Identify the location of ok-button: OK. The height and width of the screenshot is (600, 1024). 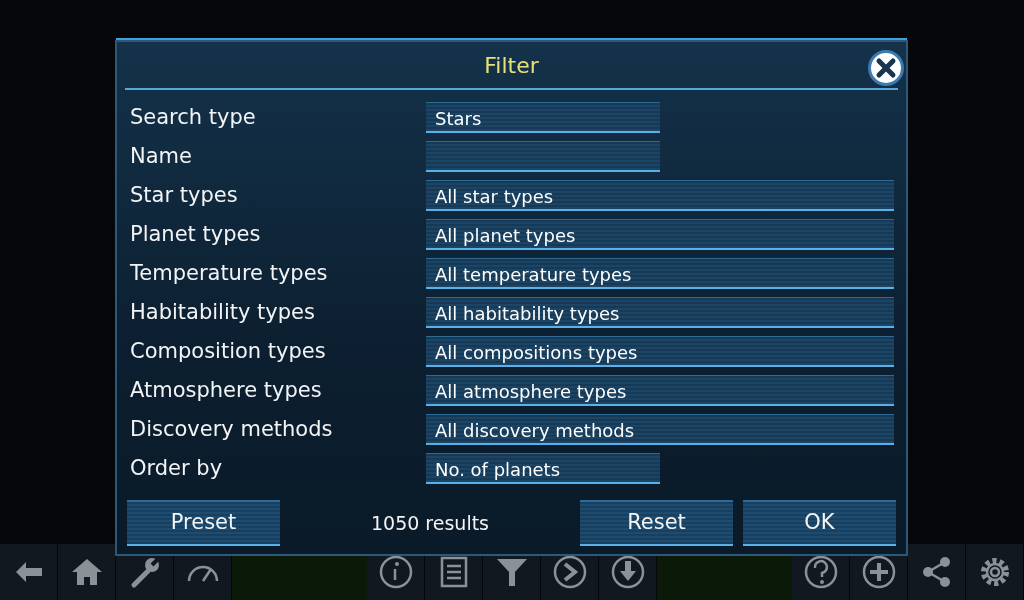
(819, 523).